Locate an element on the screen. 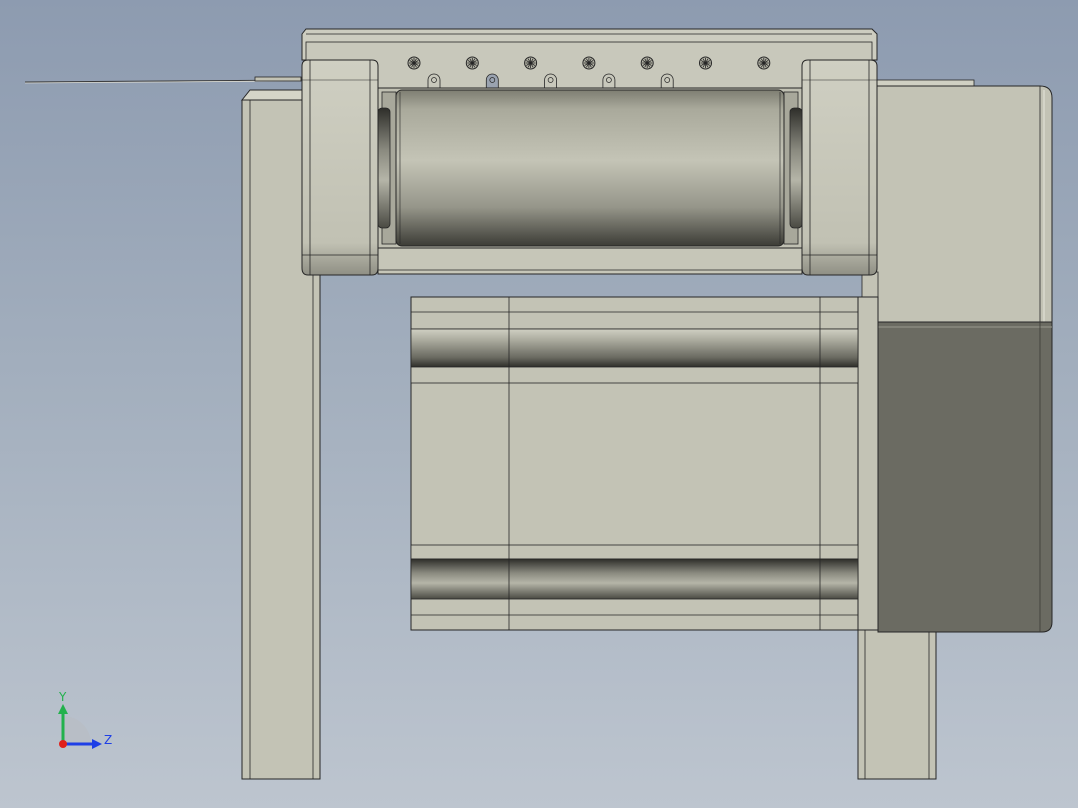 The image size is (1078, 808). y-arrow-head is located at coordinates (63, 709).